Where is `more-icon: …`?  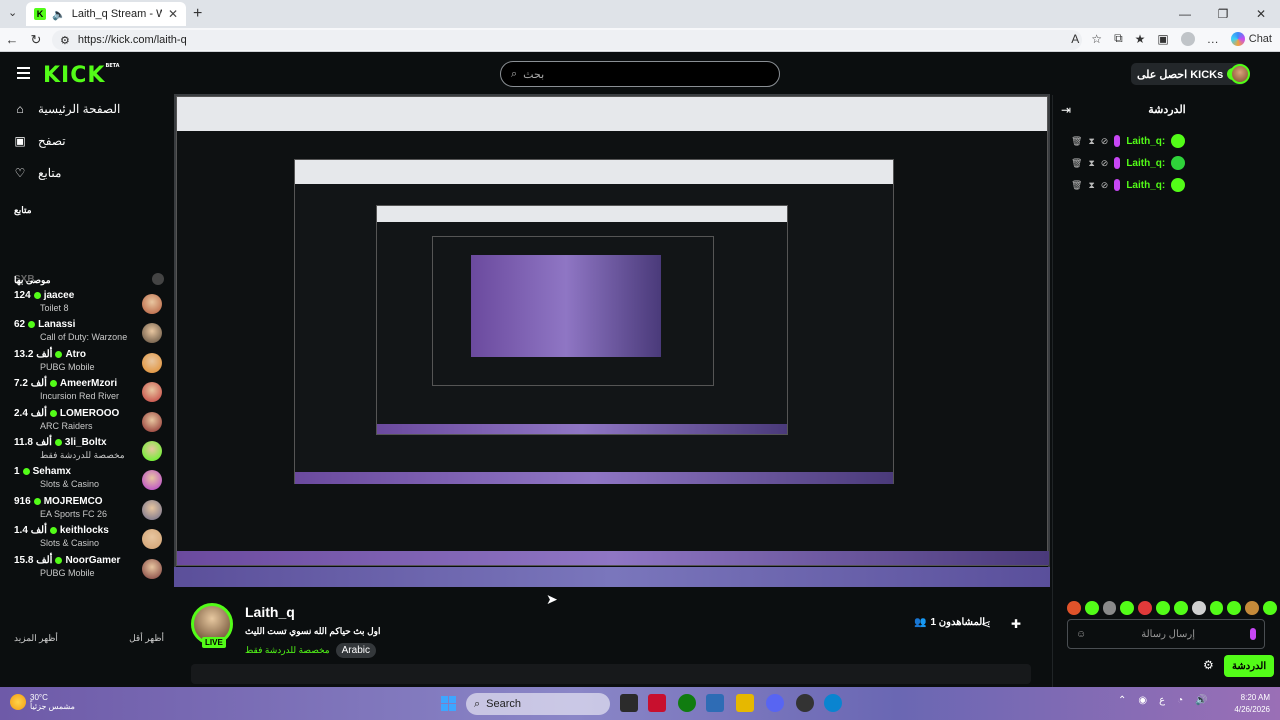
more-icon: … is located at coordinates (1213, 39).